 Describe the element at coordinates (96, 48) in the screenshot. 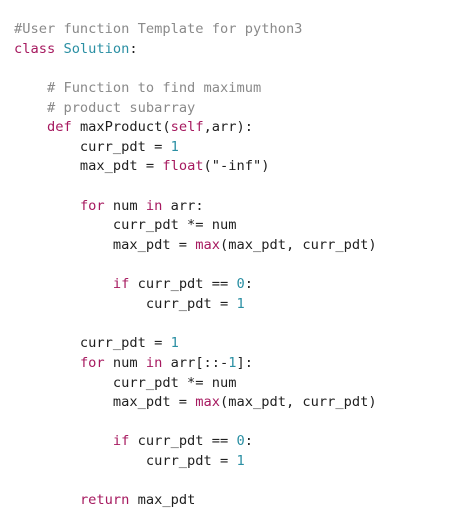

I see `code-token-class: Solution` at that location.